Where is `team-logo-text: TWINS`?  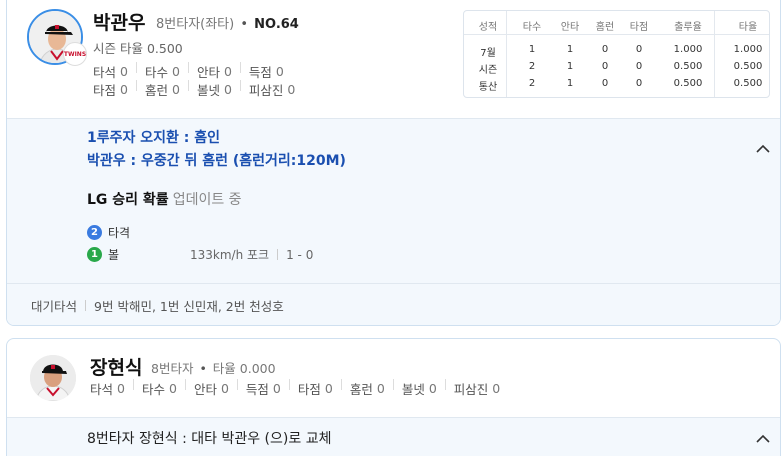
team-logo-text: TWINS is located at coordinates (75, 54).